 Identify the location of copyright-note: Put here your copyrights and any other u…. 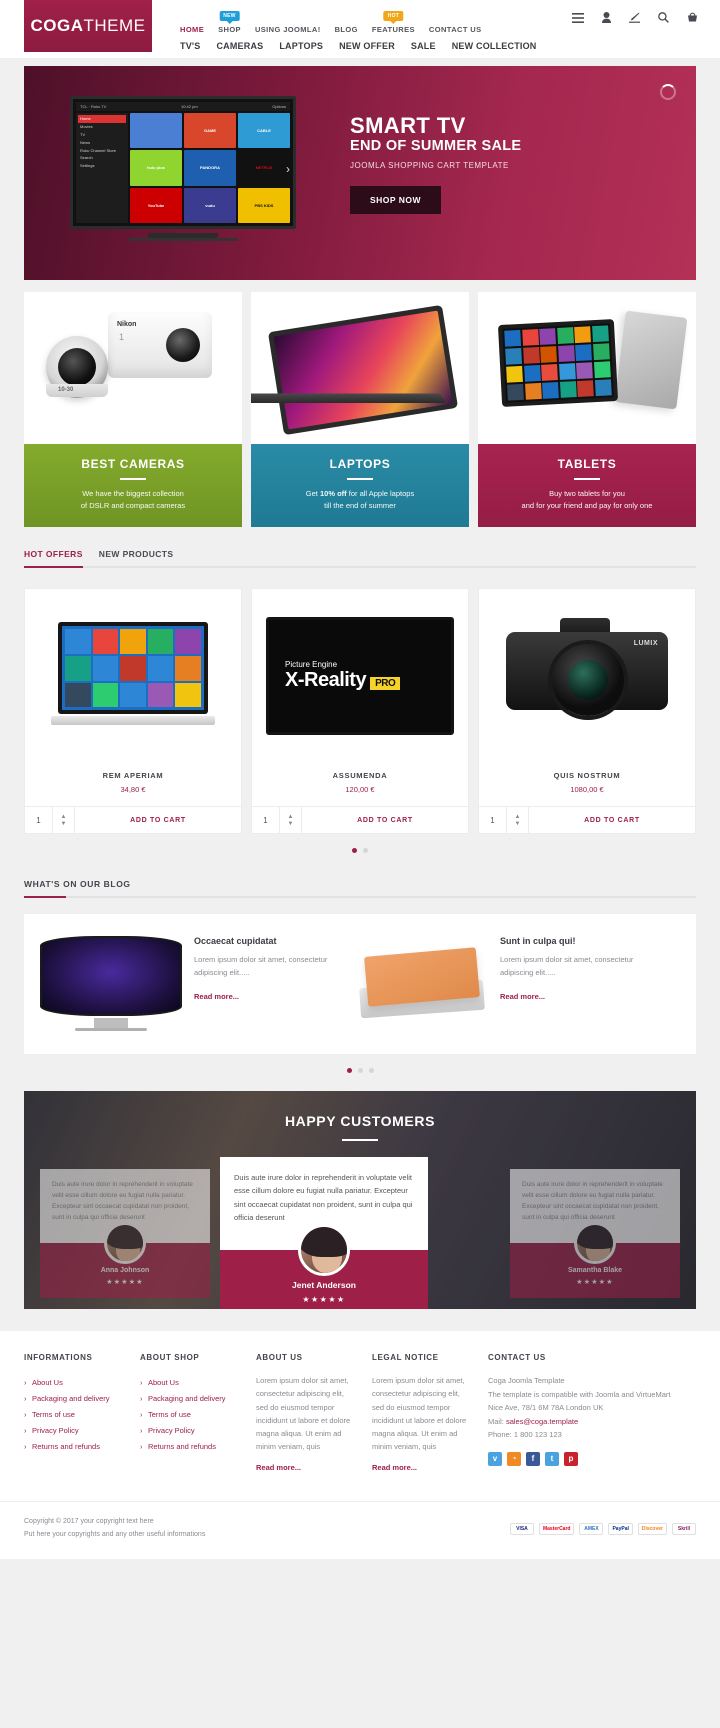
(115, 1534).